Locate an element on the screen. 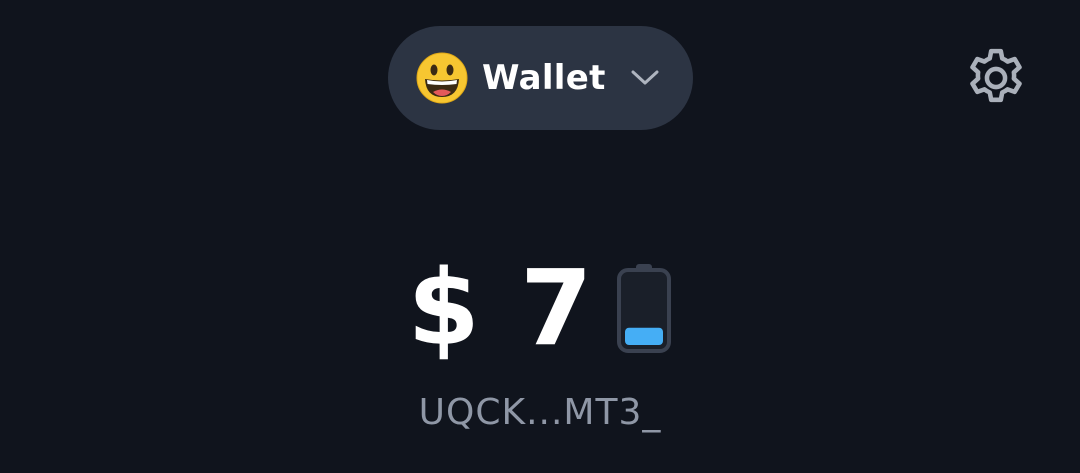  grinning-face-emoji-icon is located at coordinates (442, 78).